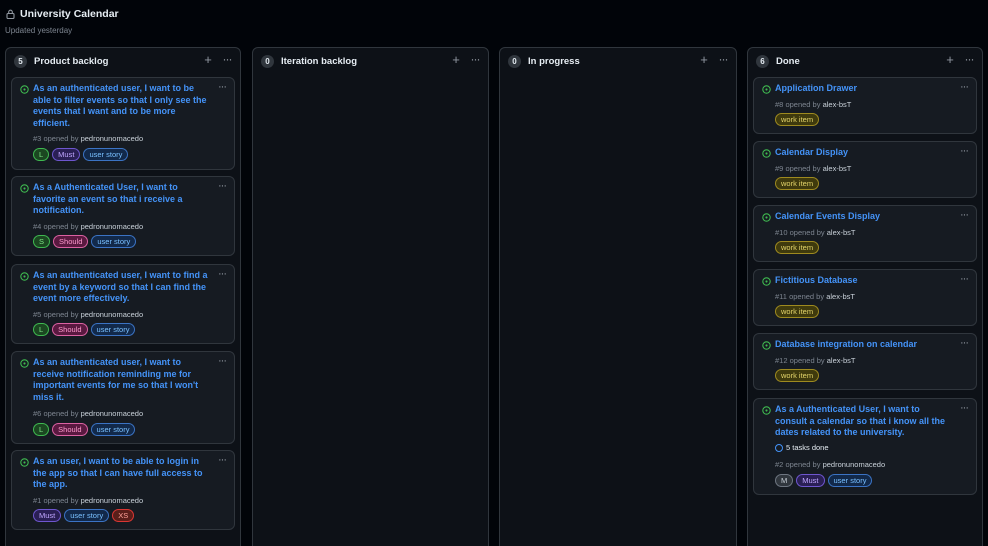  Describe the element at coordinates (69, 14) in the screenshot. I see `project-title: University Calendar` at that location.